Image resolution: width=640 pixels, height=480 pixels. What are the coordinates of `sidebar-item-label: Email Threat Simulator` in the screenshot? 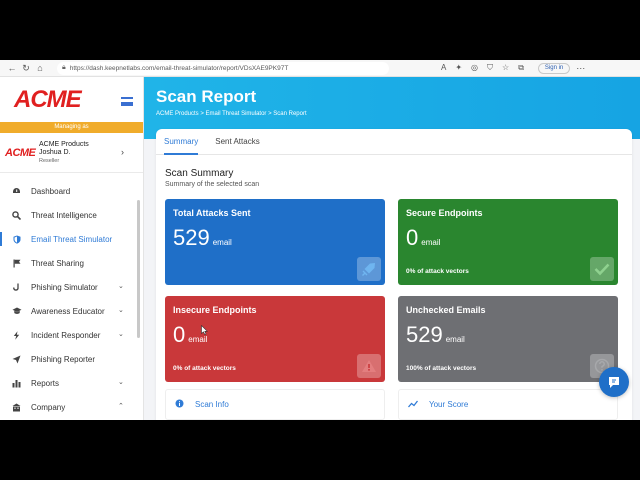 It's located at (72, 239).